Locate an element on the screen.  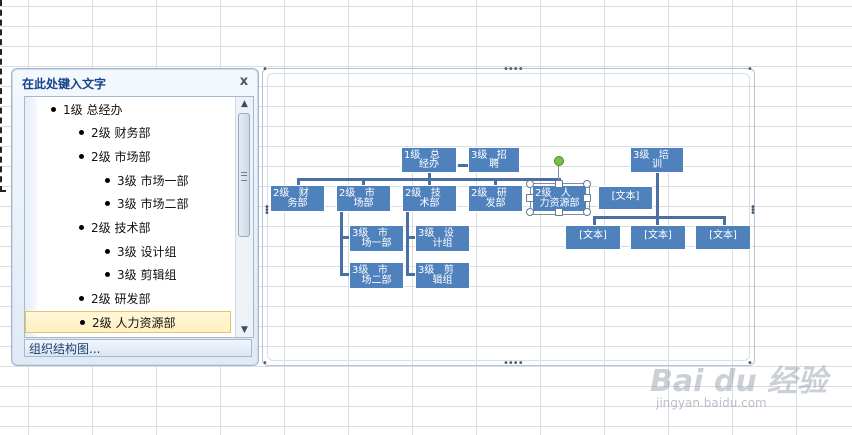
list-item-label: 2级 人力资源部 is located at coordinates (134, 323).